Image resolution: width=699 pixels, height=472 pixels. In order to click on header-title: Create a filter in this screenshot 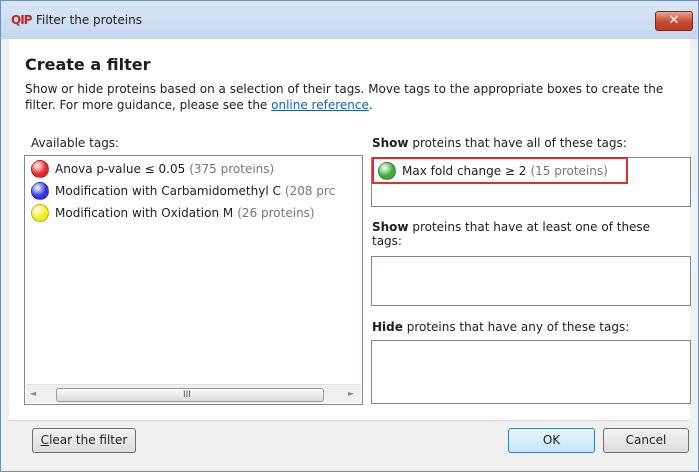, I will do `click(88, 64)`.